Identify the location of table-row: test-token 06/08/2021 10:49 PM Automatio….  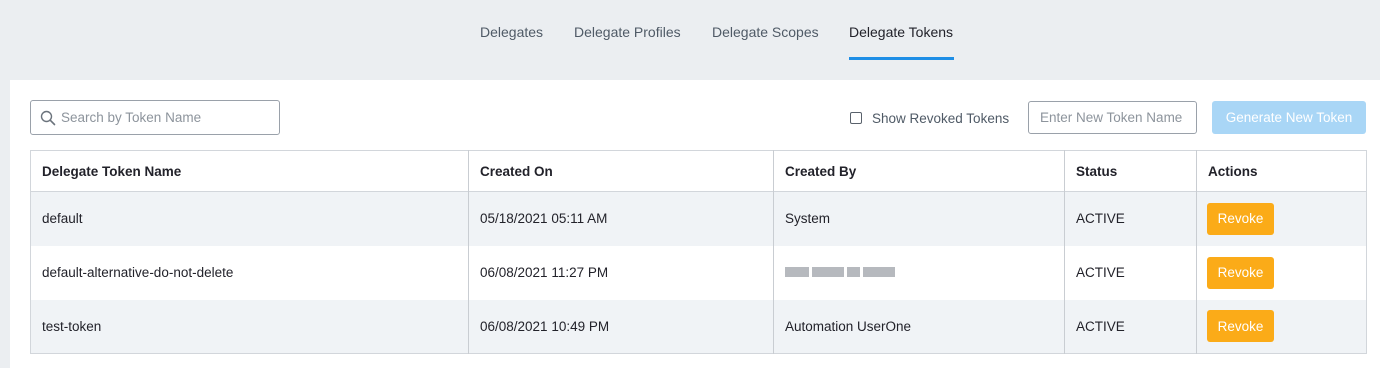
(698, 326).